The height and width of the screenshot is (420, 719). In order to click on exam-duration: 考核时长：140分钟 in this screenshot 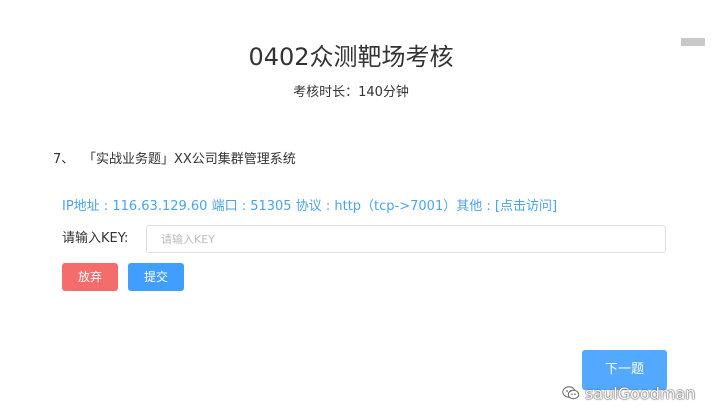, I will do `click(351, 93)`.